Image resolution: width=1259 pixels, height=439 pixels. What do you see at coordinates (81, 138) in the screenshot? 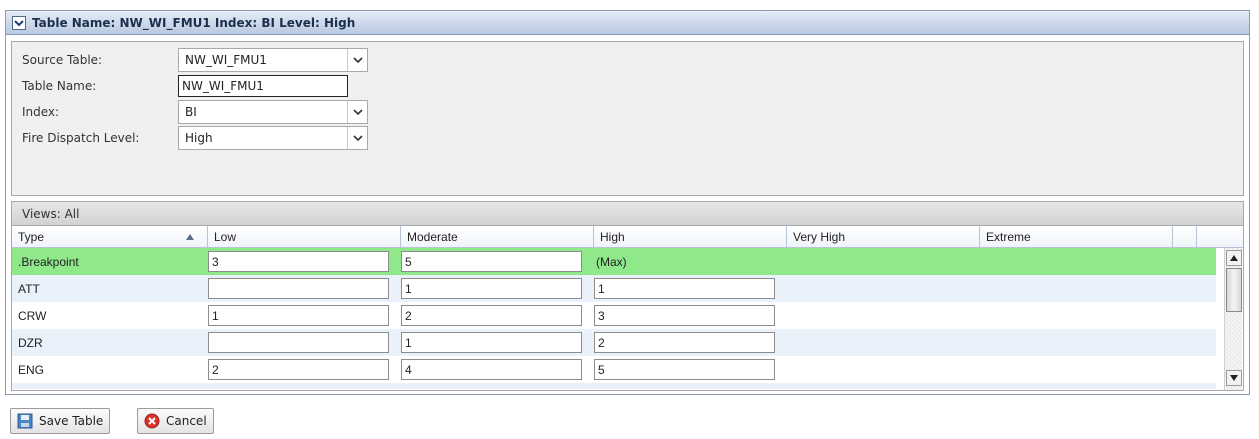
I see `dispatch-level-label: Fire Dispatch Level:` at bounding box center [81, 138].